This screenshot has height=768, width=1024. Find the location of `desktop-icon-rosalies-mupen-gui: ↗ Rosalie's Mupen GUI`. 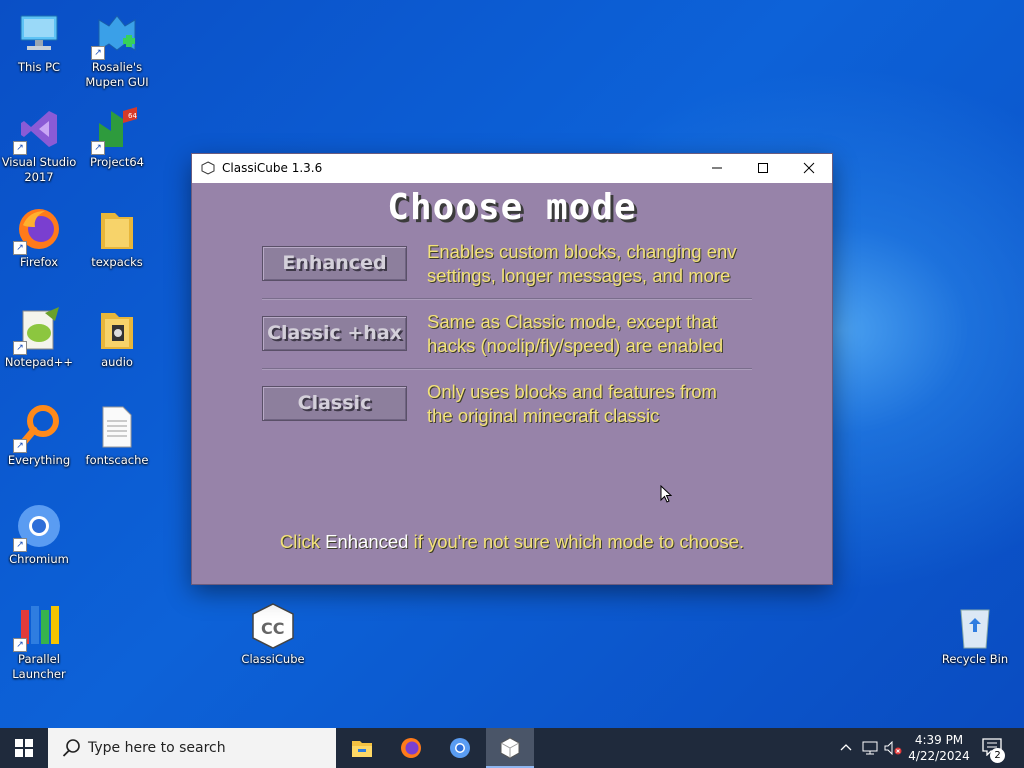

desktop-icon-rosalies-mupen-gui: ↗ Rosalie's Mupen GUI is located at coordinates (117, 50).